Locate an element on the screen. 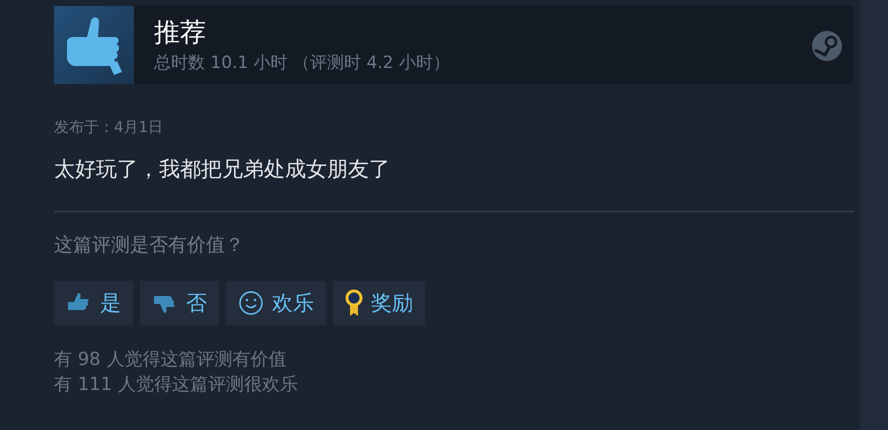 This screenshot has height=430, width=888. vote-count-text: 有 98 人觉得这篇评测有价值 is located at coordinates (171, 360).